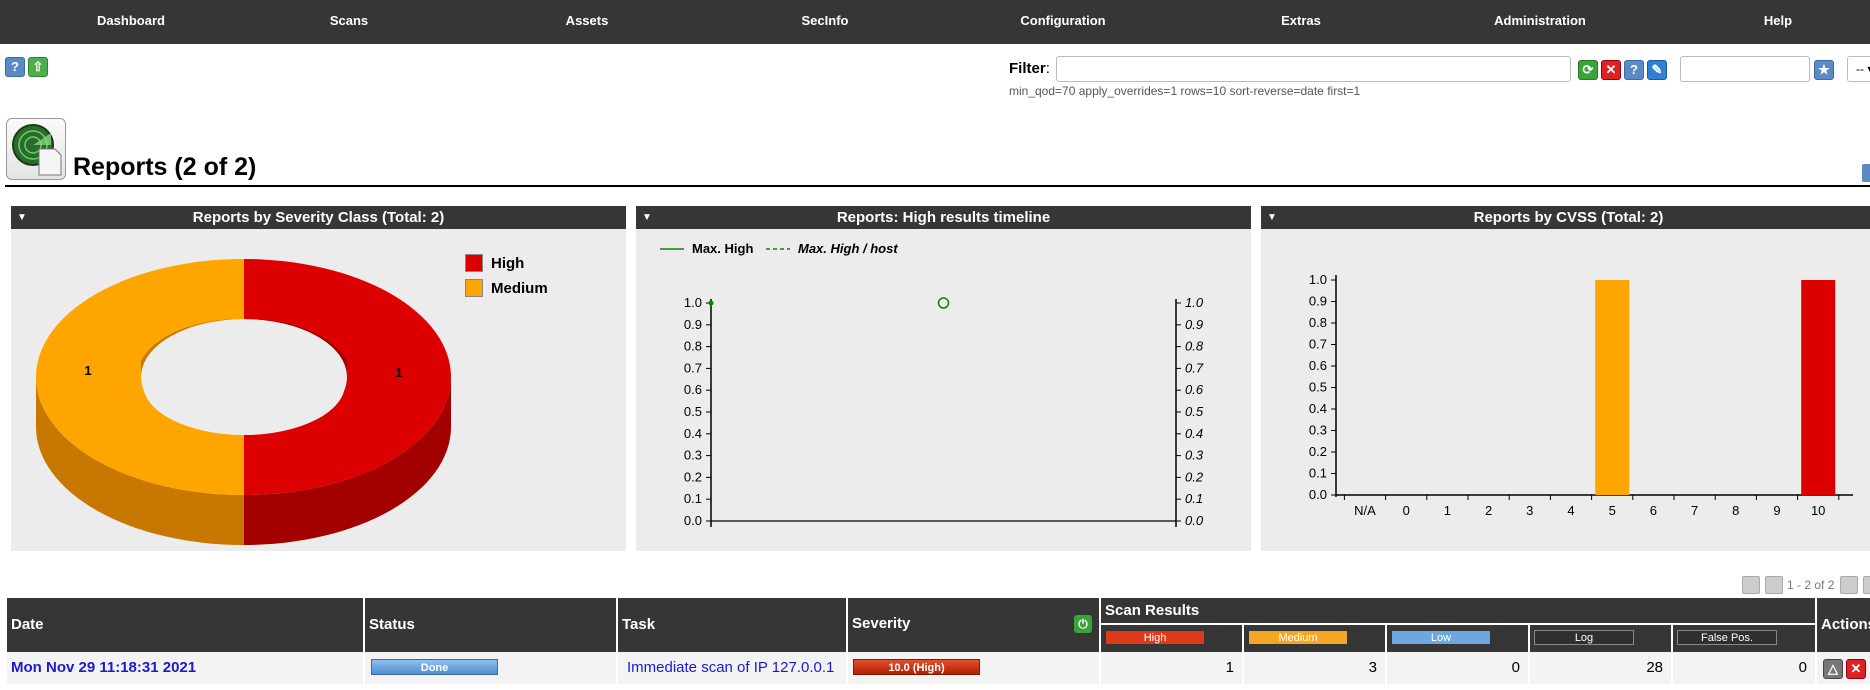  Describe the element at coordinates (1856, 669) in the screenshot. I see `delete-report-icon: ✕` at that location.